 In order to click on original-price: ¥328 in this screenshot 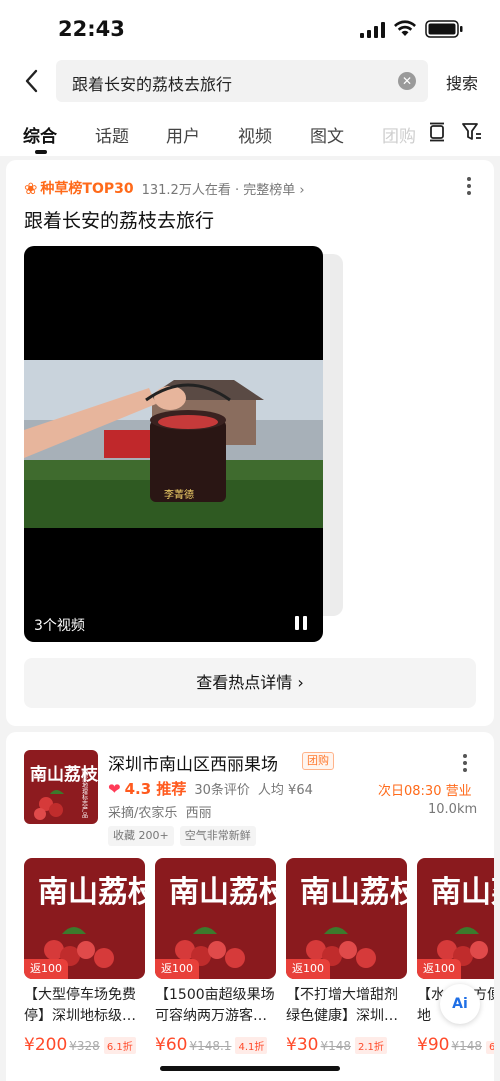, I will do `click(84, 1046)`.